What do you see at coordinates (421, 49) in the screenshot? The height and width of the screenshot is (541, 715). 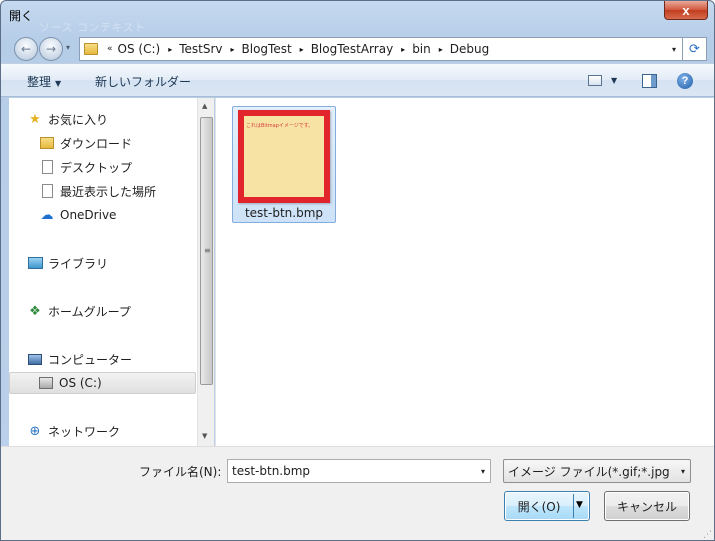 I see `breadcrumb-bin: bin` at bounding box center [421, 49].